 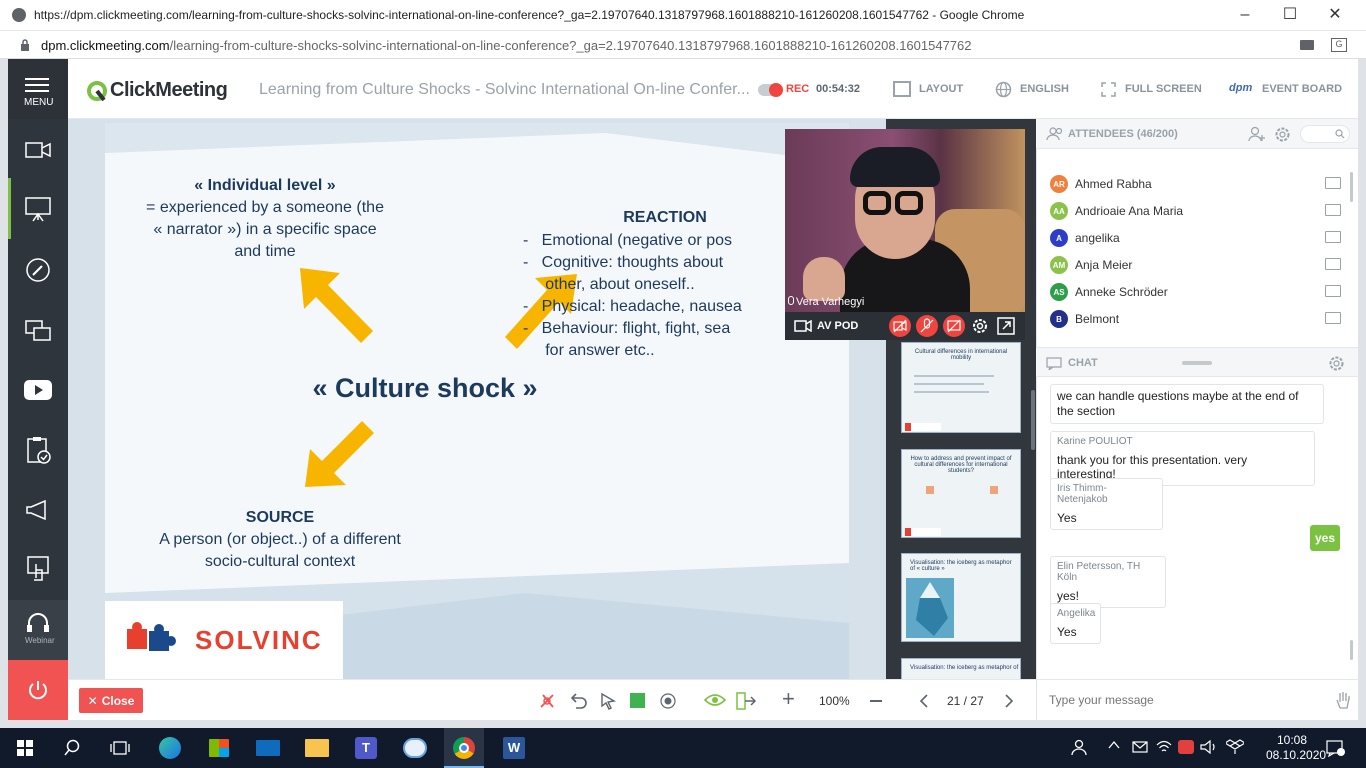 What do you see at coordinates (1163, 89) in the screenshot?
I see `fullscreen-button: FULL SCREEN` at bounding box center [1163, 89].